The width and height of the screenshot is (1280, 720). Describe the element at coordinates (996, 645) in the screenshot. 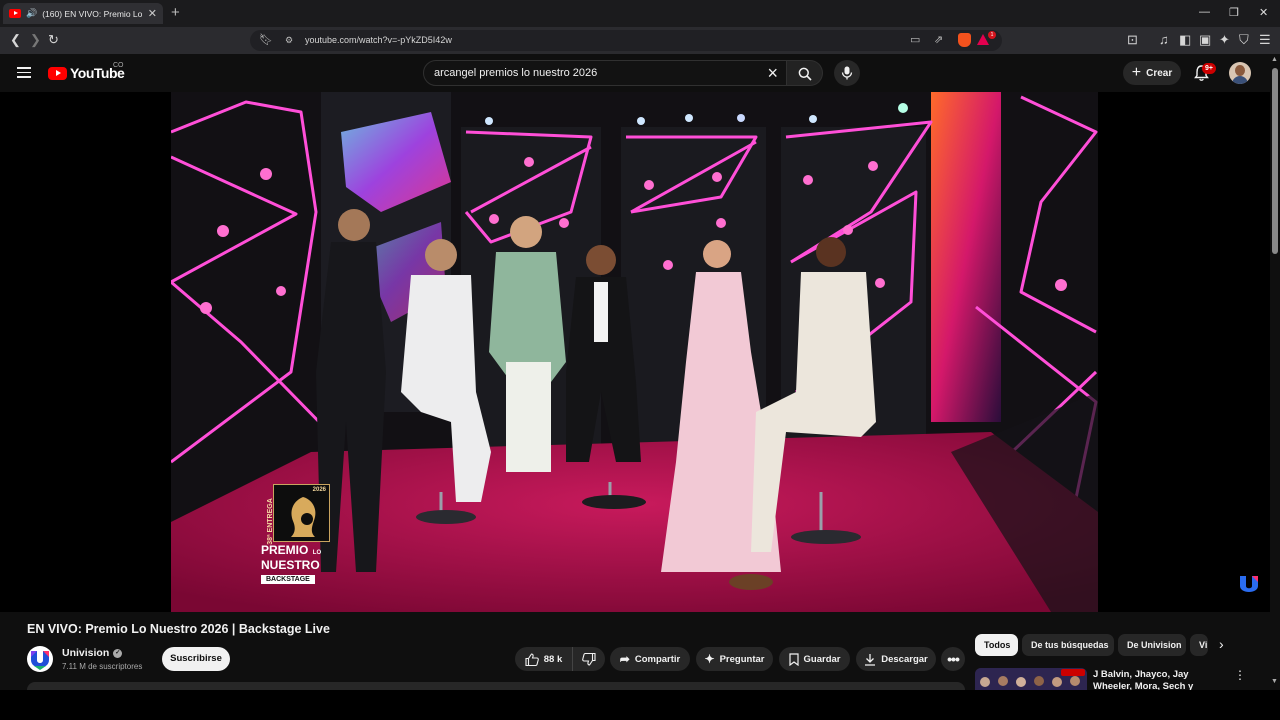

I see `chip-todos: Todos` at that location.